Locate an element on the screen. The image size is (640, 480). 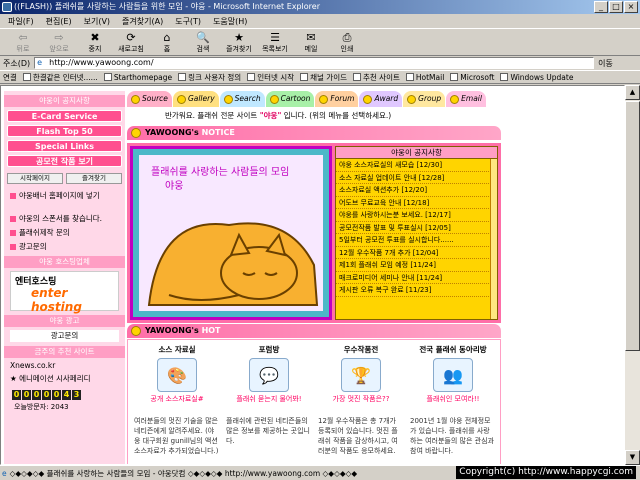
sidebar-link: 플래쉬제작 문의 is located at coordinates (64, 232).